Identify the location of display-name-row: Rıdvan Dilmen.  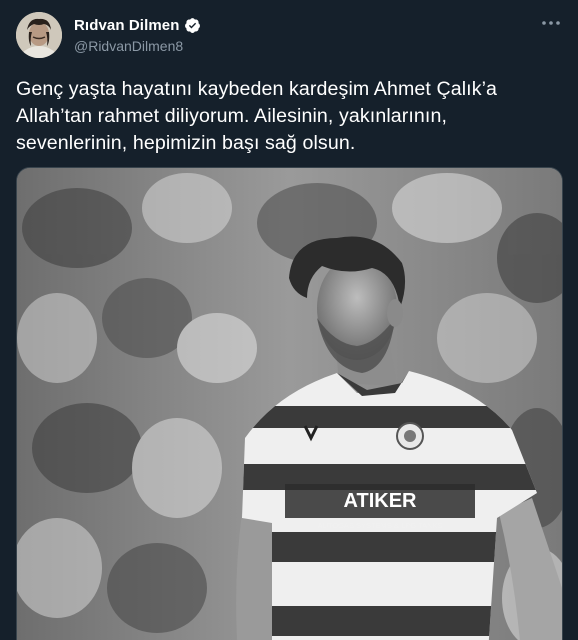
(137, 25).